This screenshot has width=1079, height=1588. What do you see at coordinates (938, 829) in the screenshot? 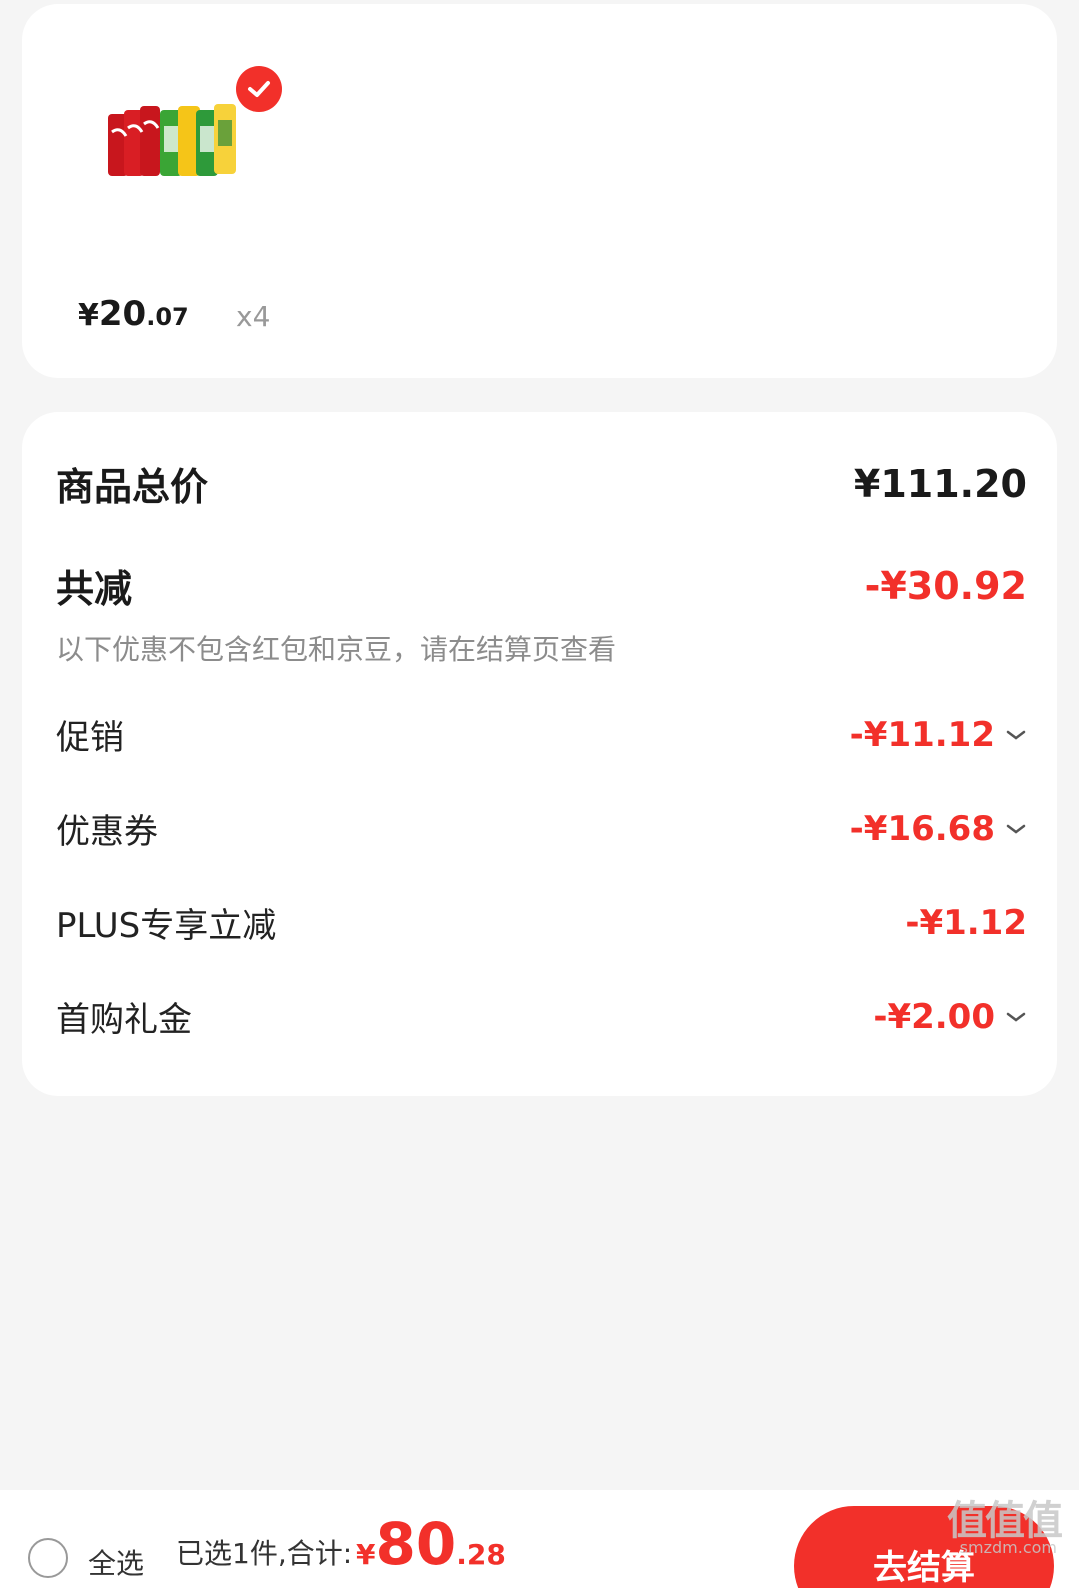
I see `discount-value: -¥16.68` at bounding box center [938, 829].